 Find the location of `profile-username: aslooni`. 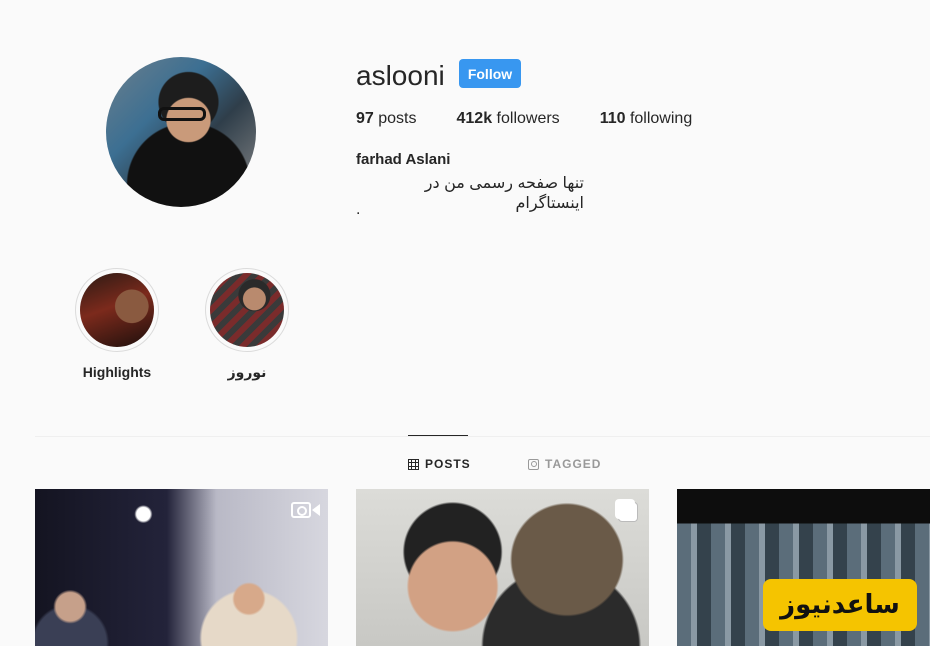

profile-username: aslooni is located at coordinates (400, 75).